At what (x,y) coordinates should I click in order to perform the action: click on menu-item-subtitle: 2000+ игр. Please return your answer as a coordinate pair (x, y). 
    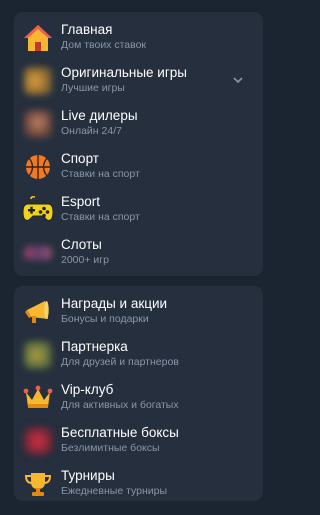
    Looking at the image, I should click on (85, 260).